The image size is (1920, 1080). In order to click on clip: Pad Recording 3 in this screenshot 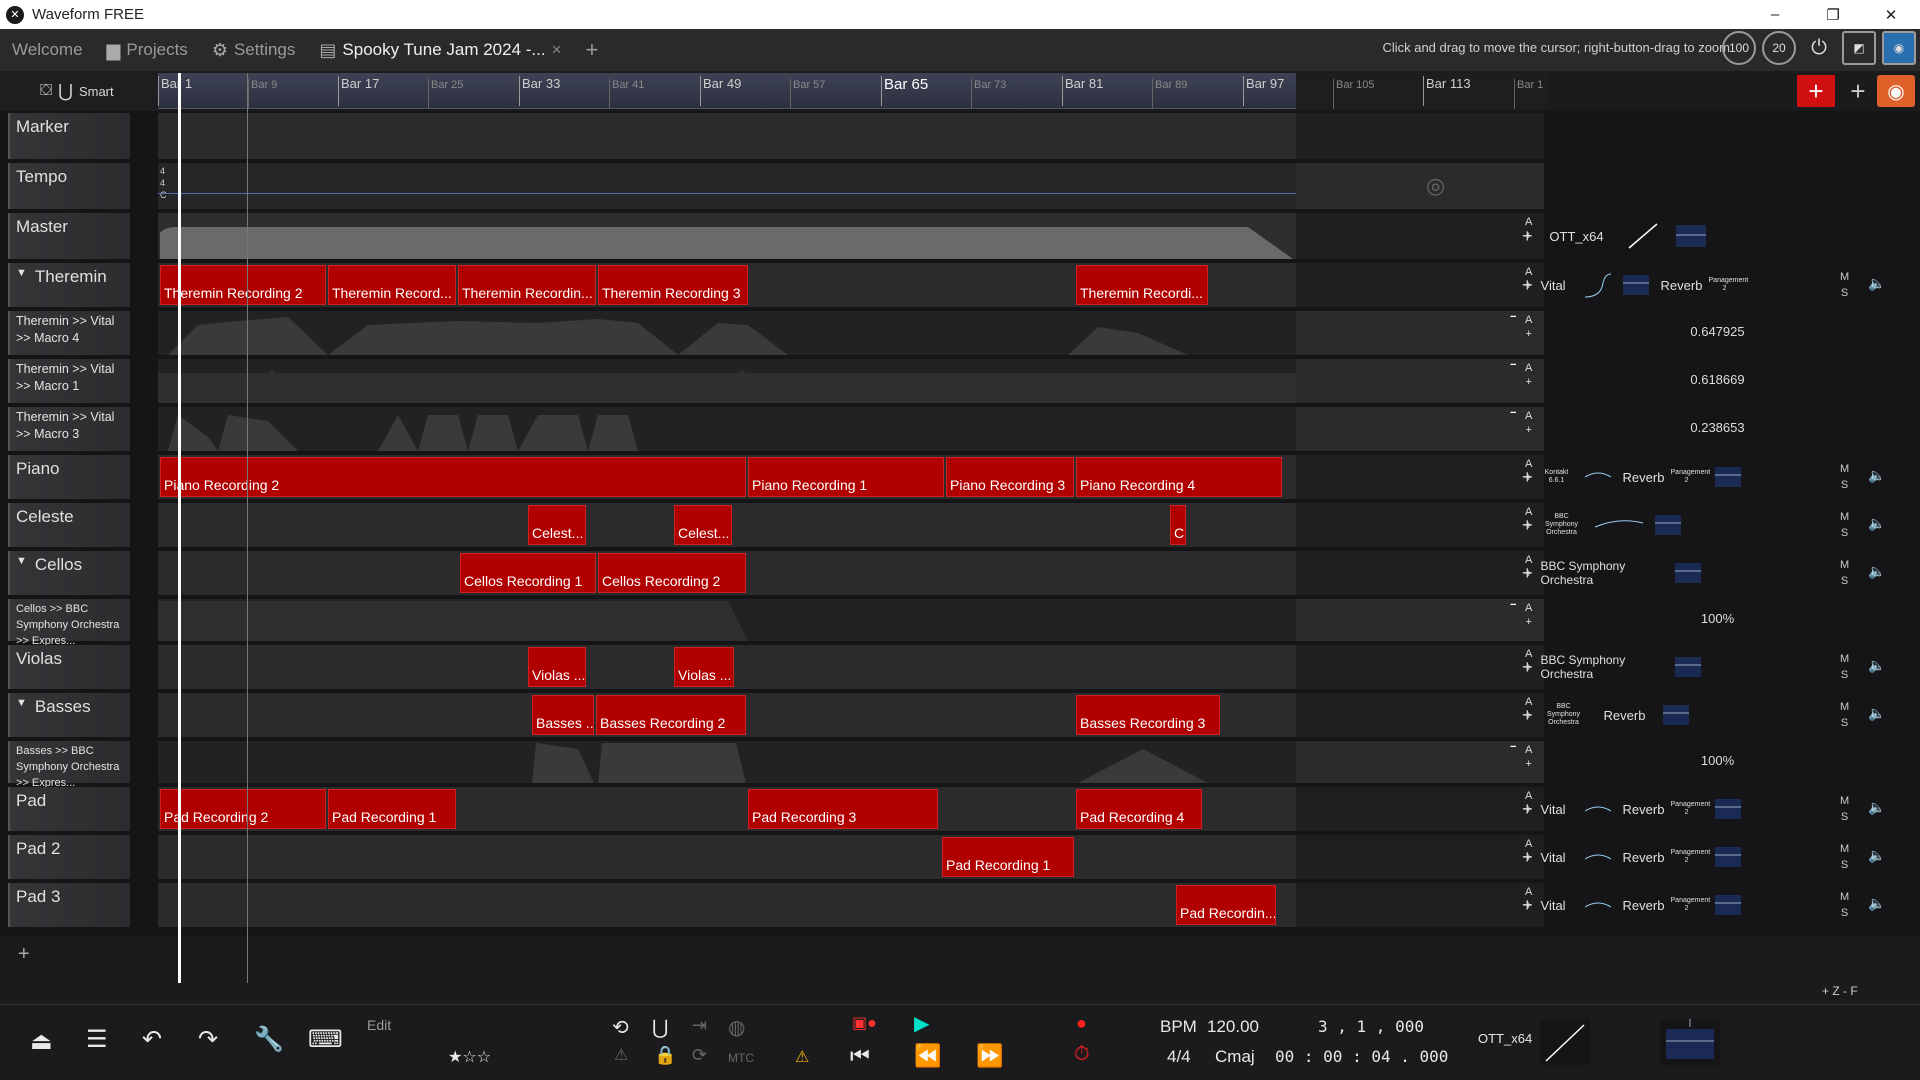, I will do `click(843, 809)`.